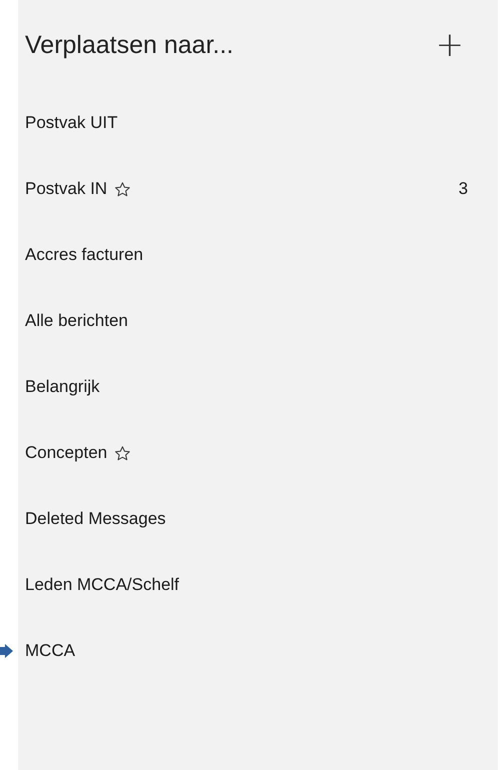  What do you see at coordinates (66, 189) in the screenshot?
I see `folder-item: Postvak IN` at bounding box center [66, 189].